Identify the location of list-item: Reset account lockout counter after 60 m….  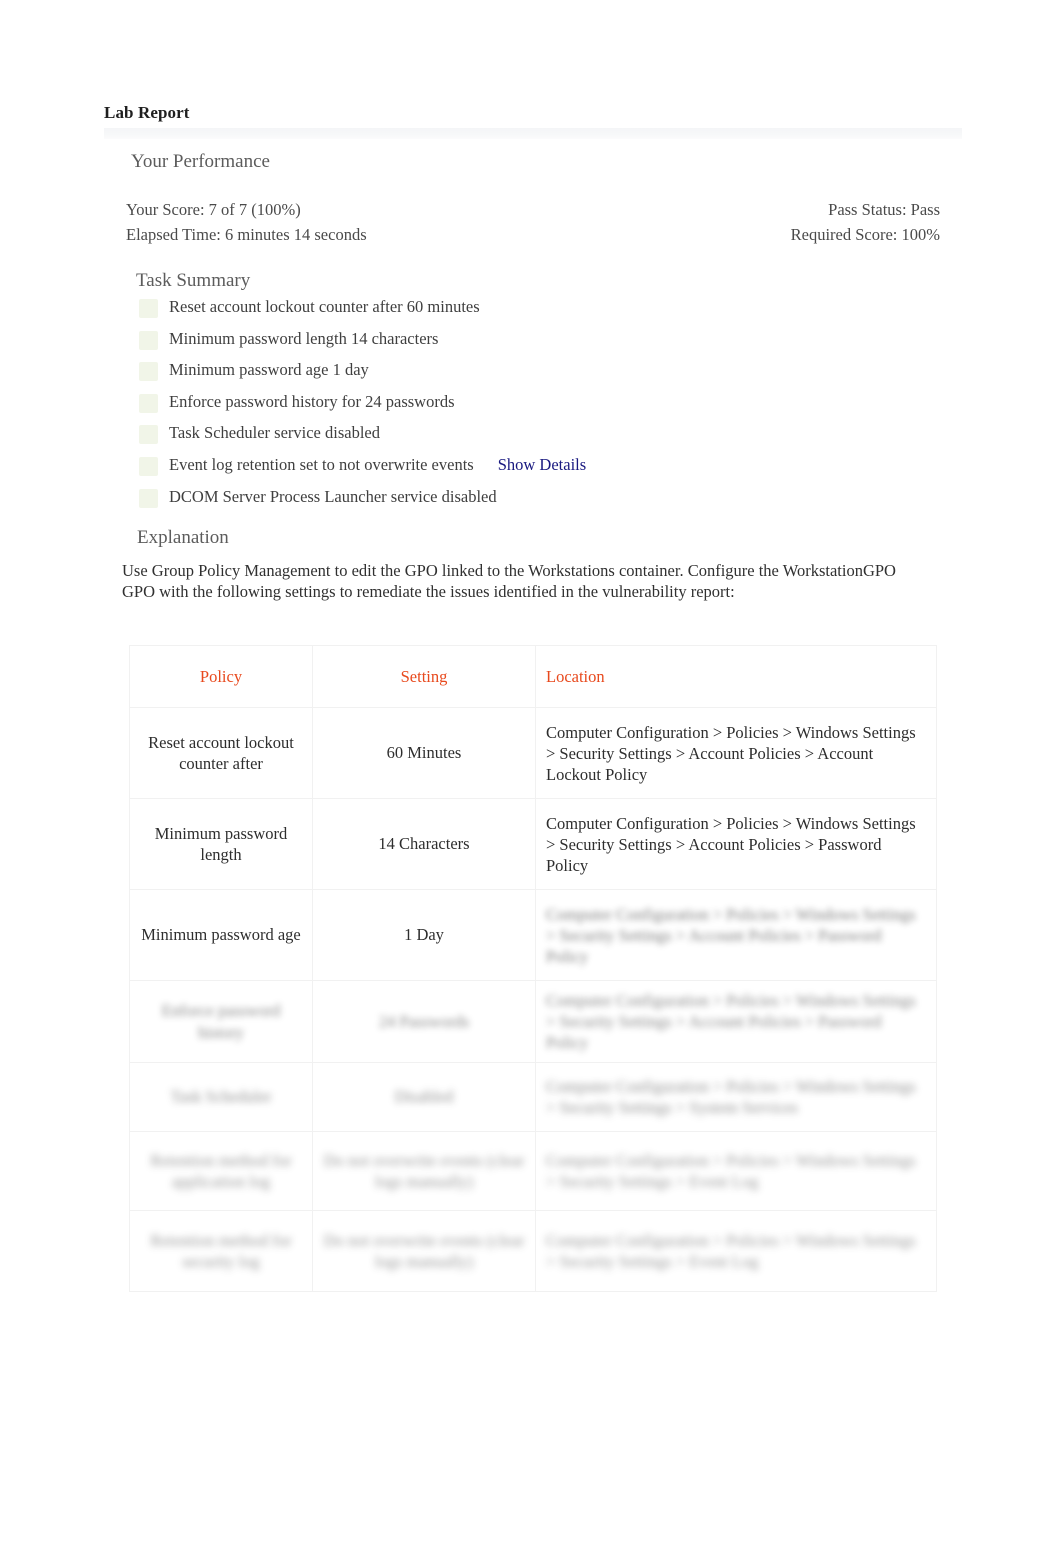
(519, 312).